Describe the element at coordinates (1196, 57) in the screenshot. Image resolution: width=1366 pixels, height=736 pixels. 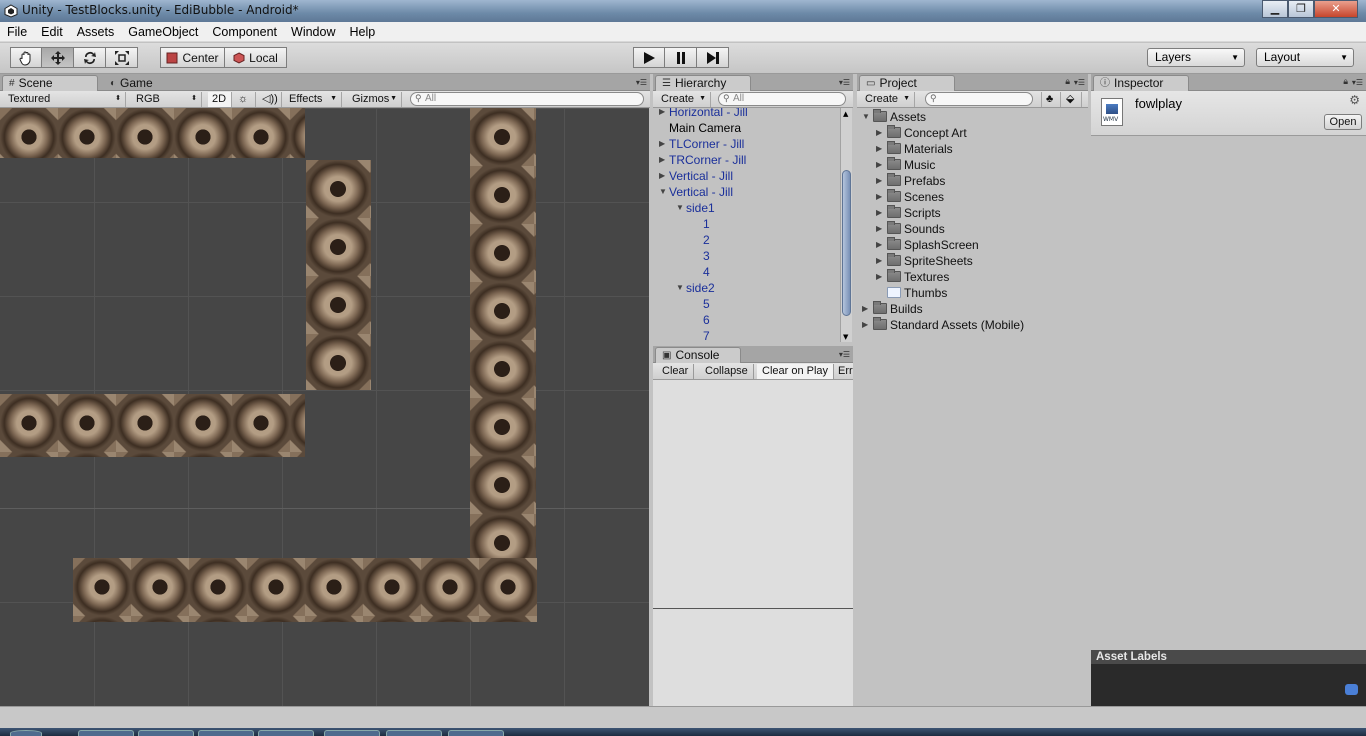
I see `layers-dropdown: Layers ▼` at that location.